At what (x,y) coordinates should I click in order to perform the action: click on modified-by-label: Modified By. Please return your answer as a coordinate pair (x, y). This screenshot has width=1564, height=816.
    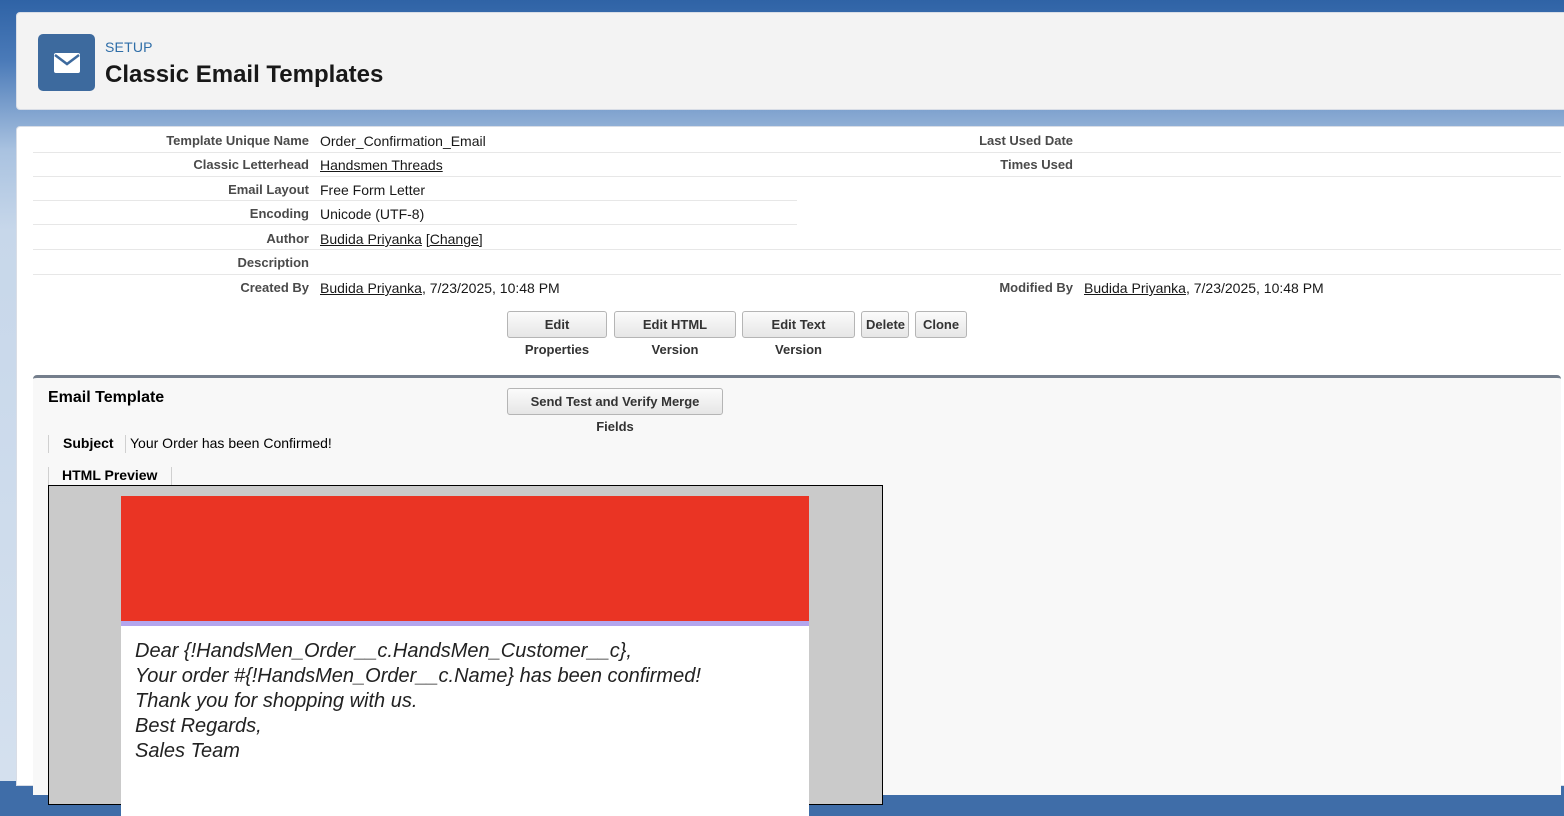
    Looking at the image, I should click on (1036, 287).